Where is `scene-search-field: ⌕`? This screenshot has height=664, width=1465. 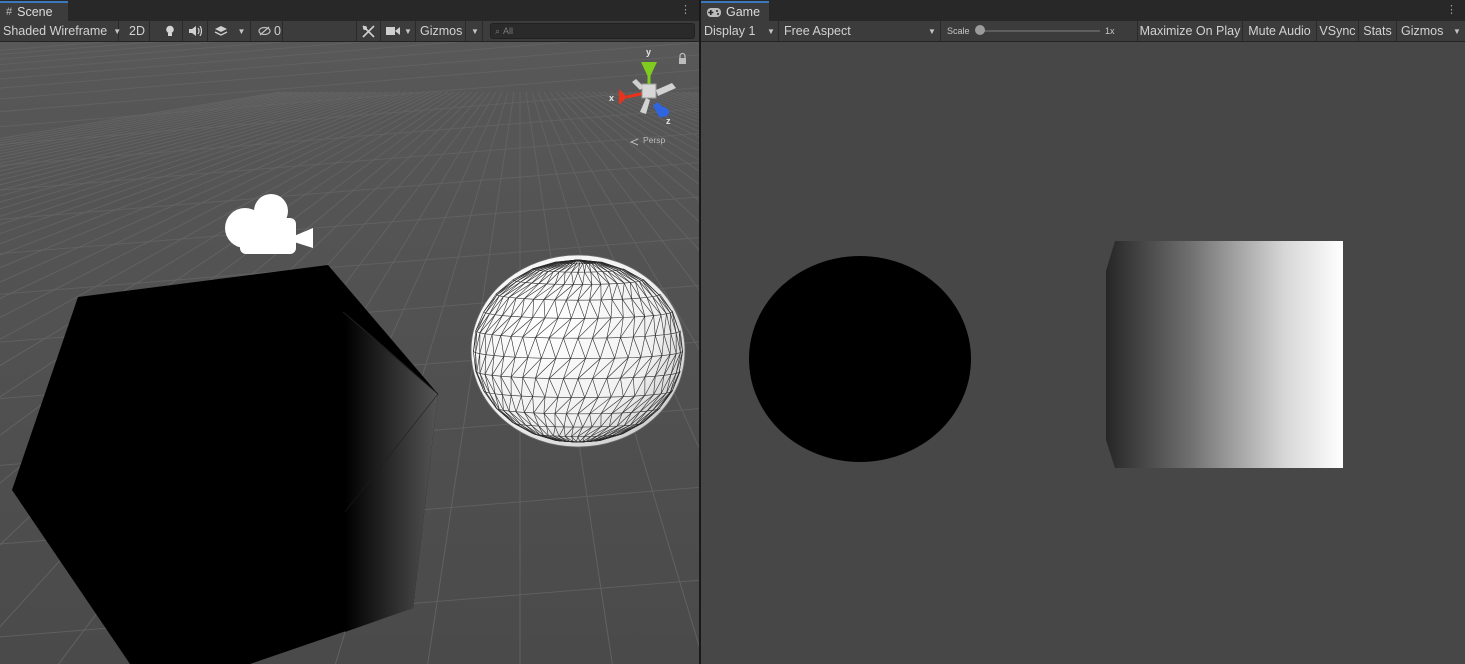 scene-search-field: ⌕ is located at coordinates (592, 31).